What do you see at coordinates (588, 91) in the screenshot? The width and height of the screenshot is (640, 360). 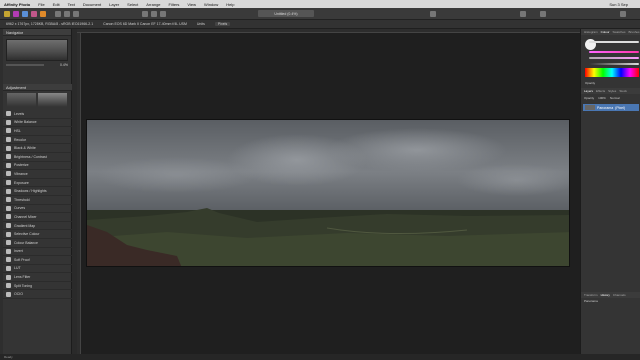 I see `tab-layers: Layers` at bounding box center [588, 91].